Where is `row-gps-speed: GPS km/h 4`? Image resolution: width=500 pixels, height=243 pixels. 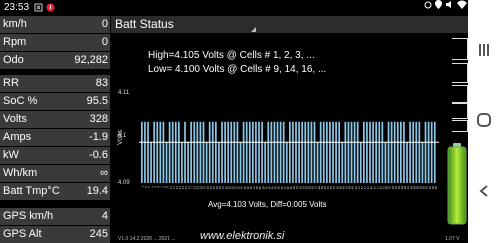
row-gps-speed: GPS km/h 4 is located at coordinates (55, 216).